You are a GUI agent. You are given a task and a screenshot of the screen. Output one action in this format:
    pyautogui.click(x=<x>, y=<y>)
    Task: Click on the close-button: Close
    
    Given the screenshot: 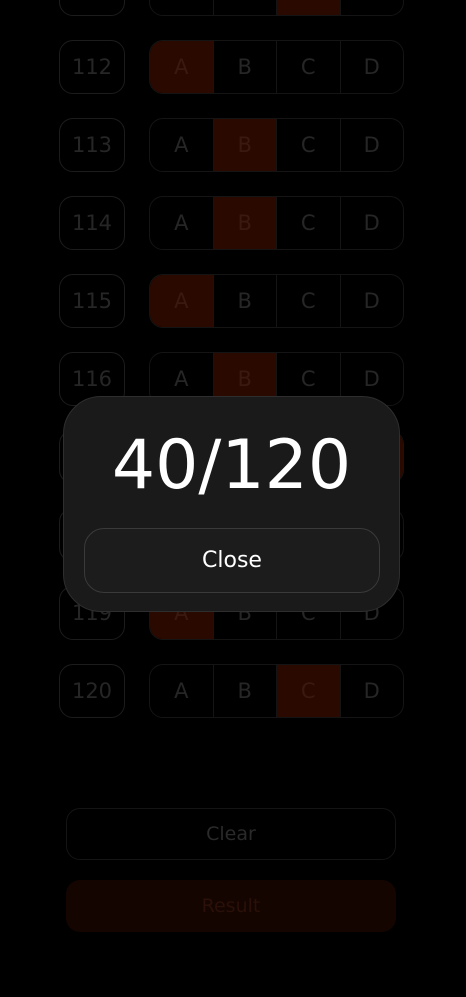 What is the action you would take?
    pyautogui.click(x=232, y=560)
    